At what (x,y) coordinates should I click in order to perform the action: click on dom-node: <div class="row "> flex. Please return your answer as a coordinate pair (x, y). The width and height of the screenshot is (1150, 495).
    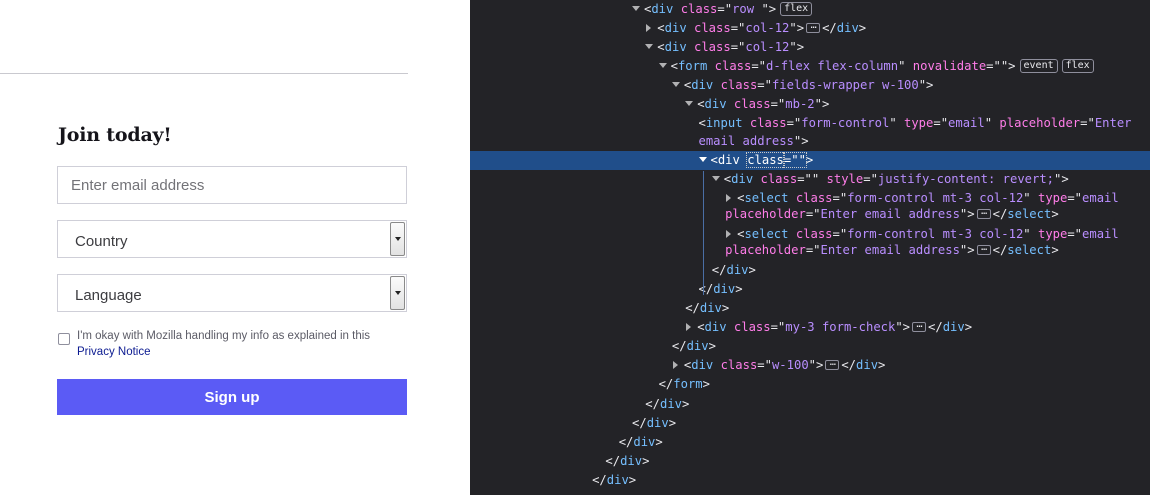
    Looking at the image, I should click on (810, 9).